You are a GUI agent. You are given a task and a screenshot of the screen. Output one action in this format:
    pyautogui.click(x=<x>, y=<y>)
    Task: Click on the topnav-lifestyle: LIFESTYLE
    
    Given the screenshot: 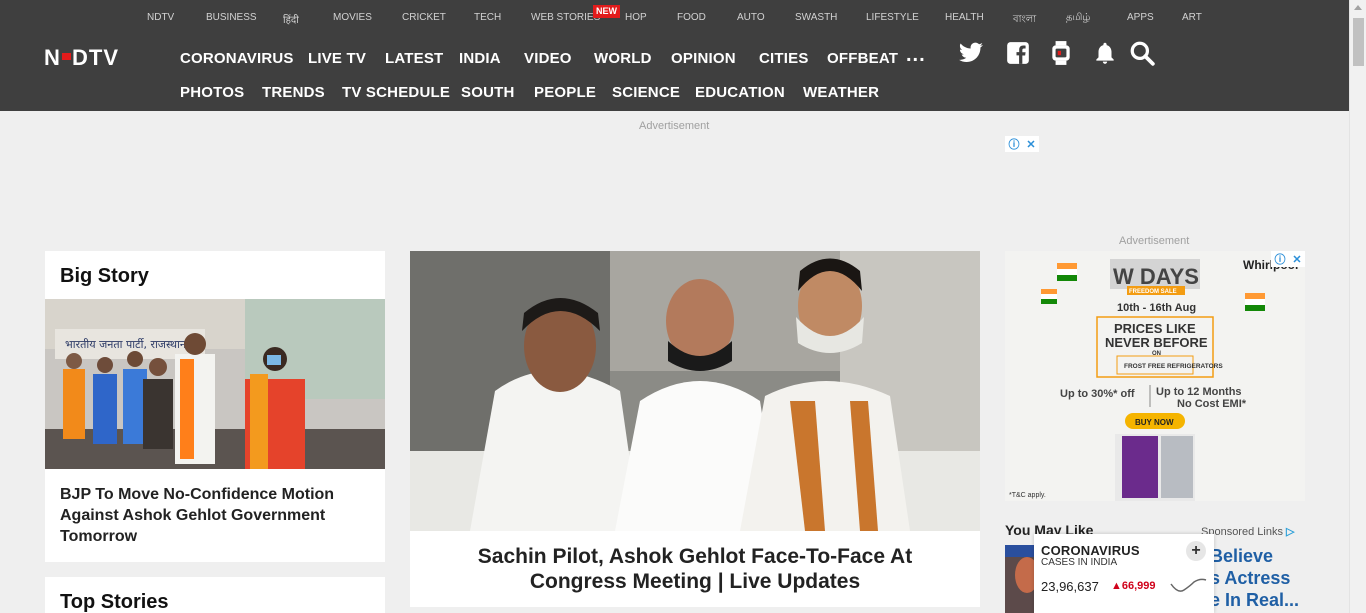 What is the action you would take?
    pyautogui.click(x=892, y=17)
    